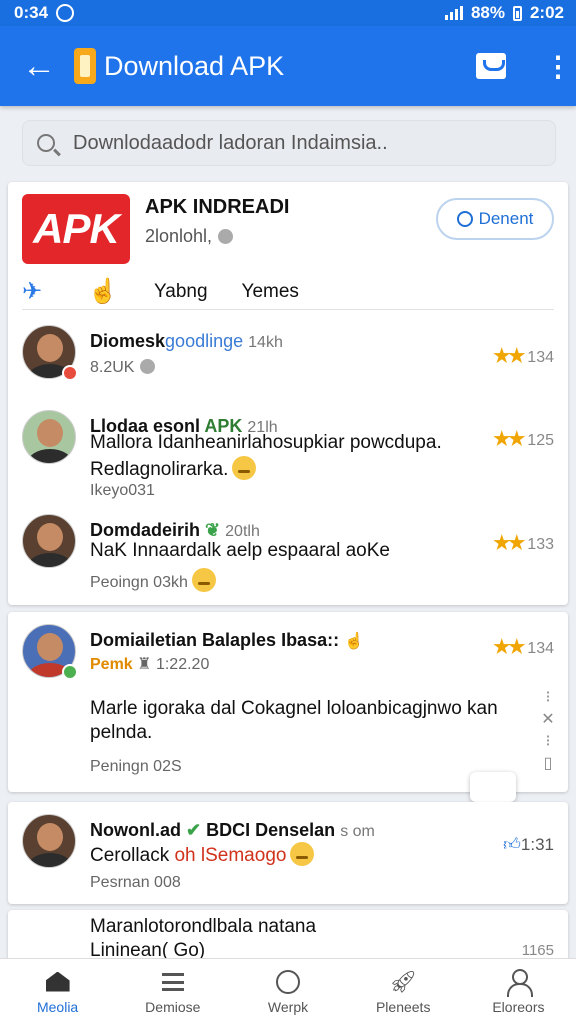 This screenshot has width=576, height=1024. Describe the element at coordinates (189, 236) in the screenshot. I see `profile-subtitle: 2lonlohl,` at that location.